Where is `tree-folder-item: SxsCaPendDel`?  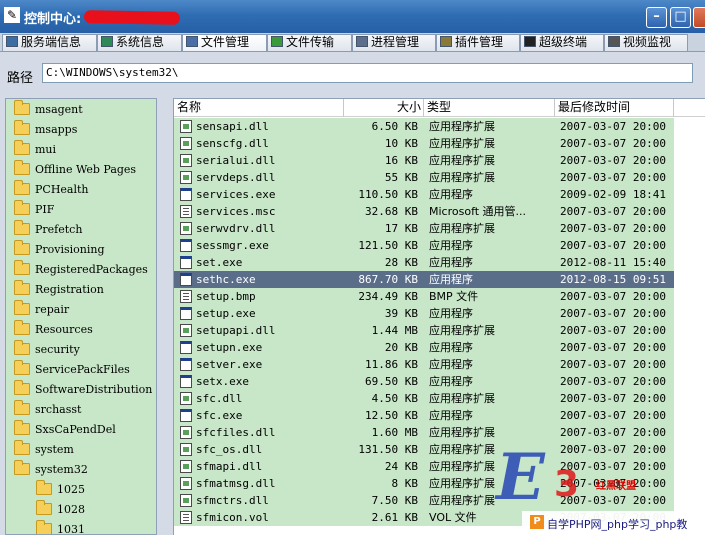
tree-folder-item: SxsCaPendDel is located at coordinates (65, 429).